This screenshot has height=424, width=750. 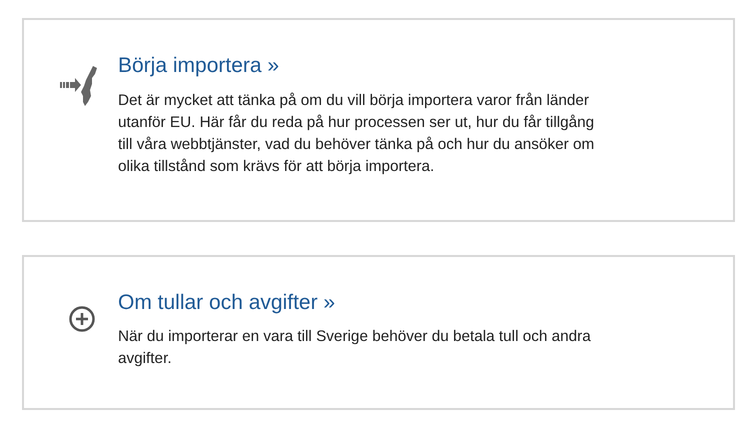 What do you see at coordinates (227, 302) in the screenshot?
I see `card-title-link: Om tullar och avgifter »` at bounding box center [227, 302].